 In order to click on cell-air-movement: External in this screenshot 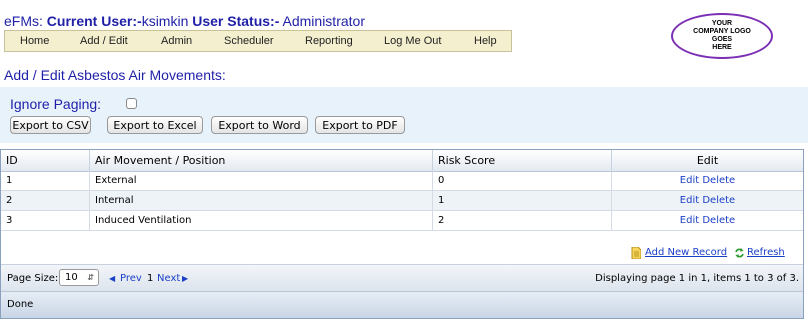, I will do `click(261, 181)`.